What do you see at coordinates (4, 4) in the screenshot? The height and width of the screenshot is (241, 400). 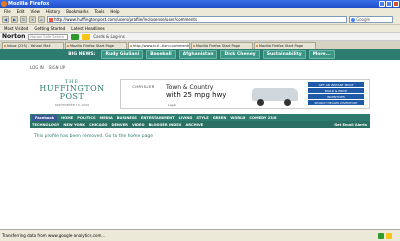 I see `firefox-icon` at bounding box center [4, 4].